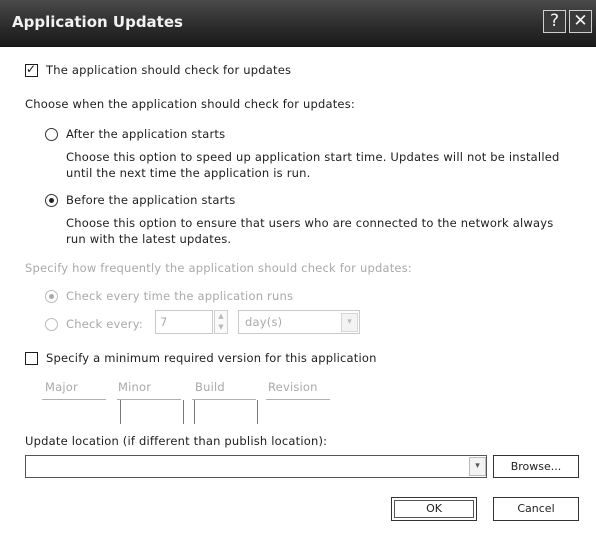 This screenshot has height=536, width=596. Describe the element at coordinates (150, 200) in the screenshot. I see `before-starts-label: Before the application starts` at that location.